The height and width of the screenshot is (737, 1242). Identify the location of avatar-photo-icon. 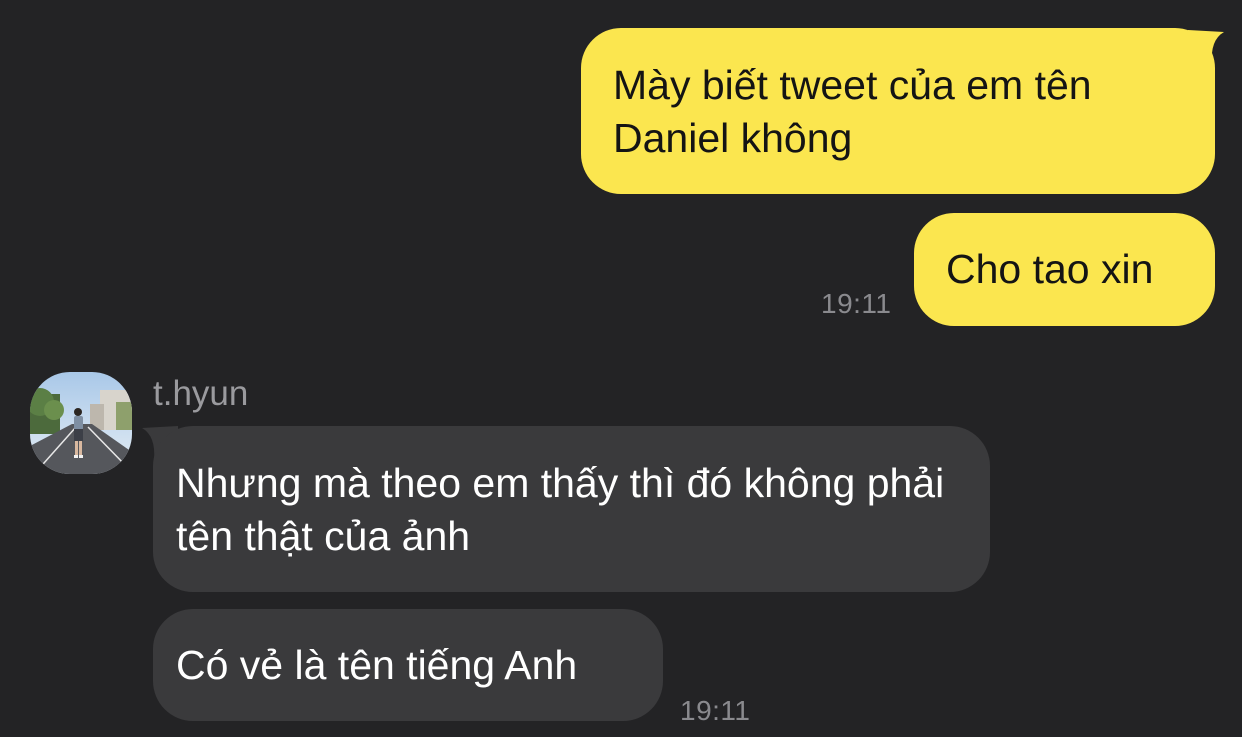
(81, 423).